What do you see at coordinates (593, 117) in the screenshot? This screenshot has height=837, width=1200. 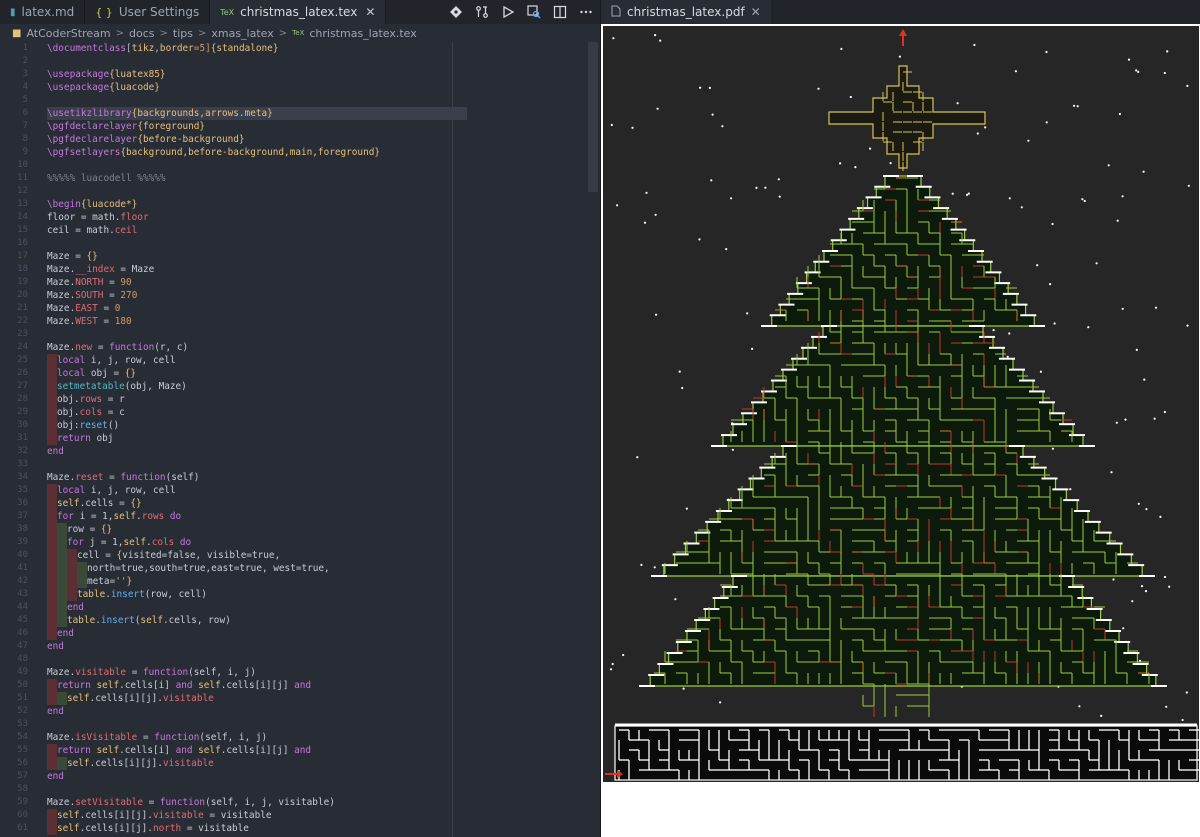 I see `scrollbar-thumb` at bounding box center [593, 117].